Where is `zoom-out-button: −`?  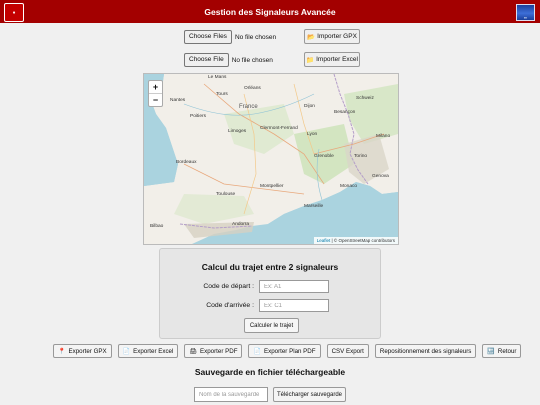 zoom-out-button: − is located at coordinates (155, 99).